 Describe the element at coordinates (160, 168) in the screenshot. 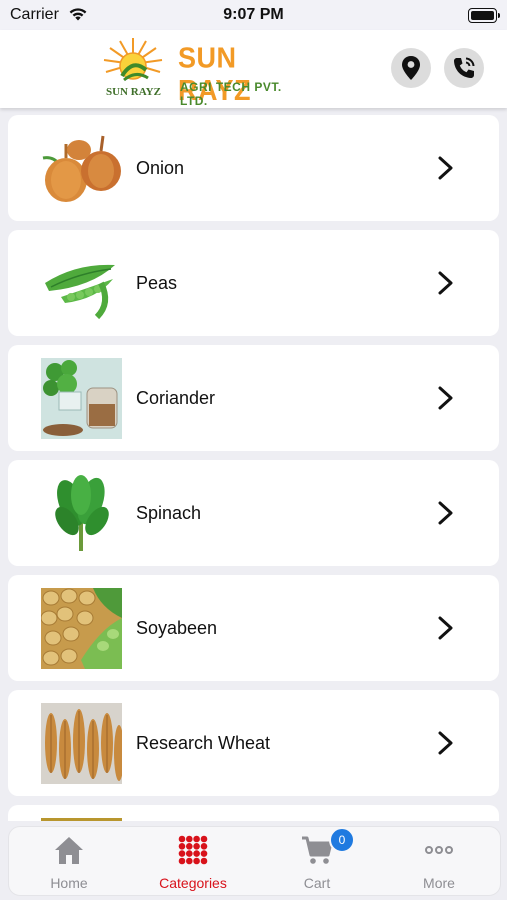

I see `category-label: Onion` at that location.